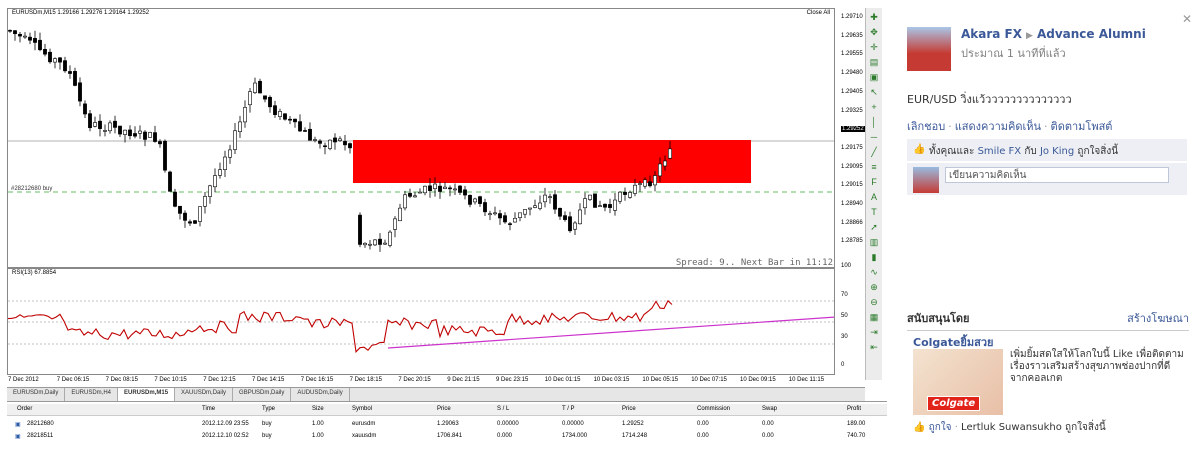 This screenshot has height=453, width=1202. What do you see at coordinates (874, 287) in the screenshot?
I see `zoom-in-icon: ⊕` at bounding box center [874, 287].